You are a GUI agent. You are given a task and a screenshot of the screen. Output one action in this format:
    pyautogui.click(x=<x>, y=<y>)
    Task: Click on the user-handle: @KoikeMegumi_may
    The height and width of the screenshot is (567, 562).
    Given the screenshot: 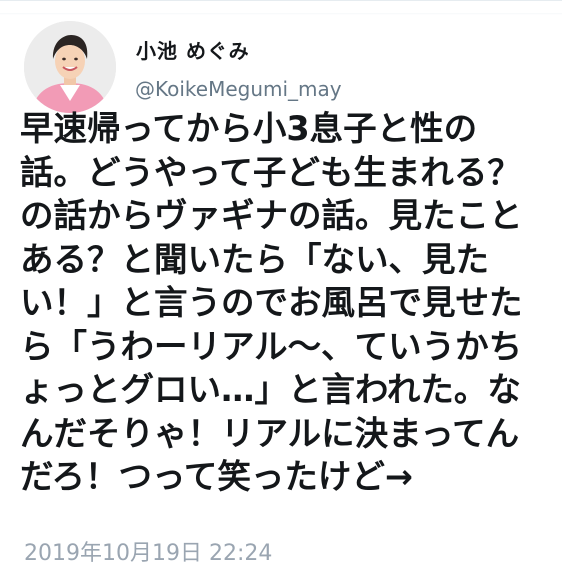 What is the action you would take?
    pyautogui.click(x=238, y=89)
    